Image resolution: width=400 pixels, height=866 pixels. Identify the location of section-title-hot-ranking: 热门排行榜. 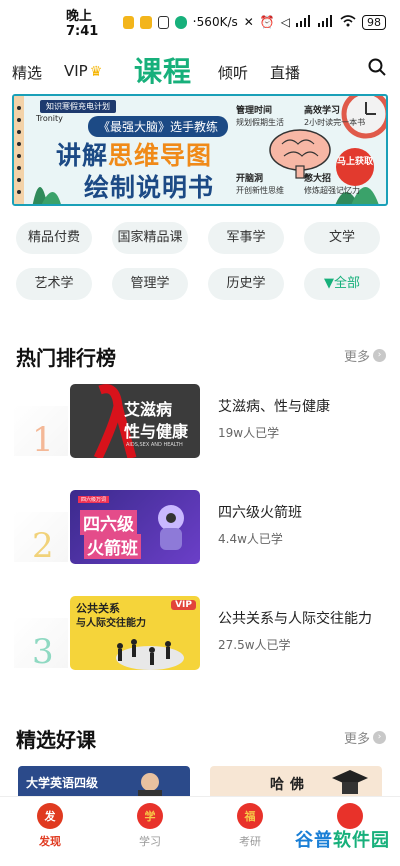
(66, 358).